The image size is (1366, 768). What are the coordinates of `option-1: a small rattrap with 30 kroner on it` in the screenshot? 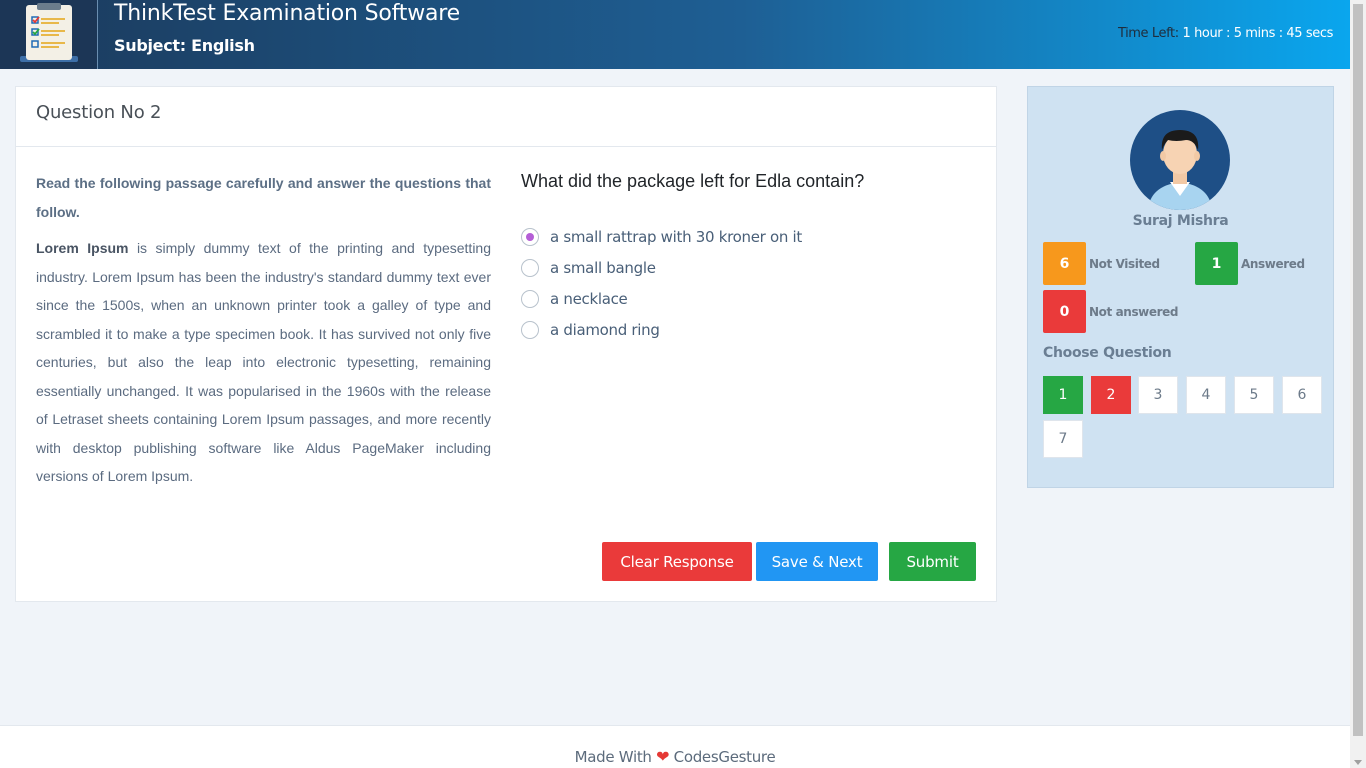 It's located at (661, 236).